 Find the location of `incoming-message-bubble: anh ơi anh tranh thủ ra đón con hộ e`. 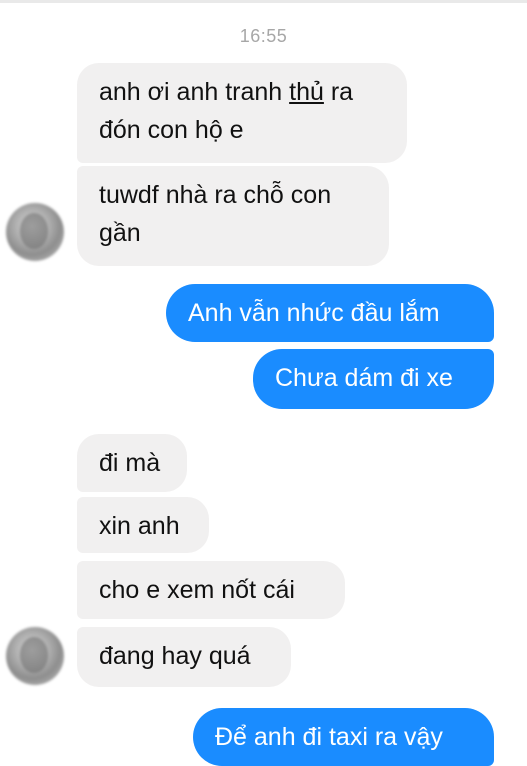

incoming-message-bubble: anh ơi anh tranh thủ ra đón con hộ e is located at coordinates (242, 113).